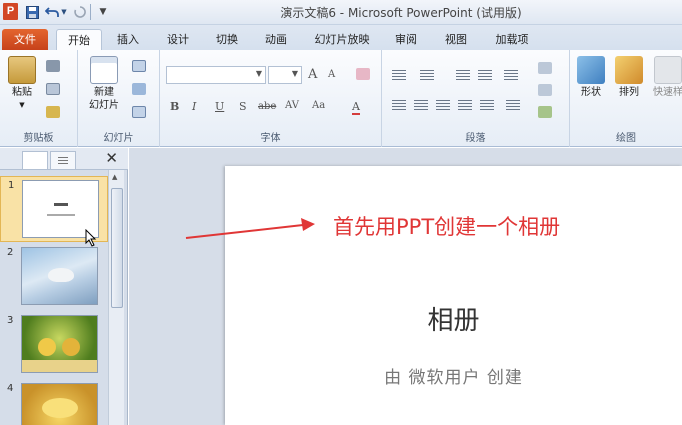  What do you see at coordinates (61, 215) in the screenshot?
I see `thumbnail-subtitle` at bounding box center [61, 215].